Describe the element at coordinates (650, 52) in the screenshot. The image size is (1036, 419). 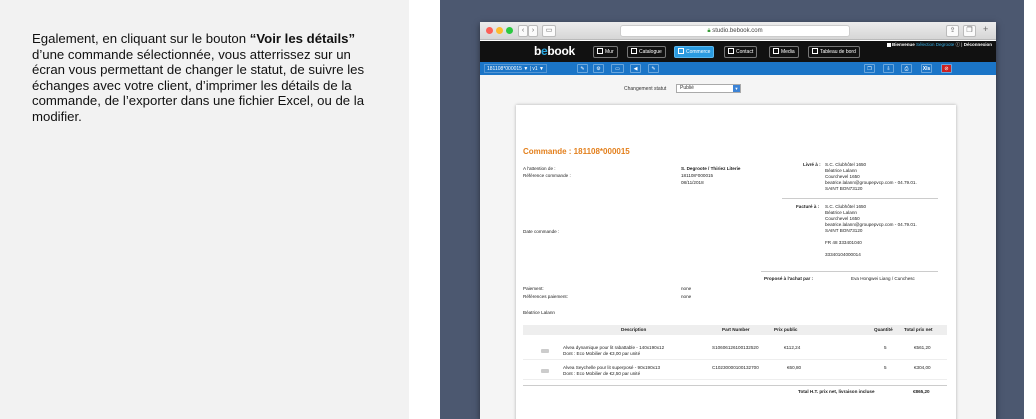
I see `nav-catalogue-label: Catalogue` at that location.